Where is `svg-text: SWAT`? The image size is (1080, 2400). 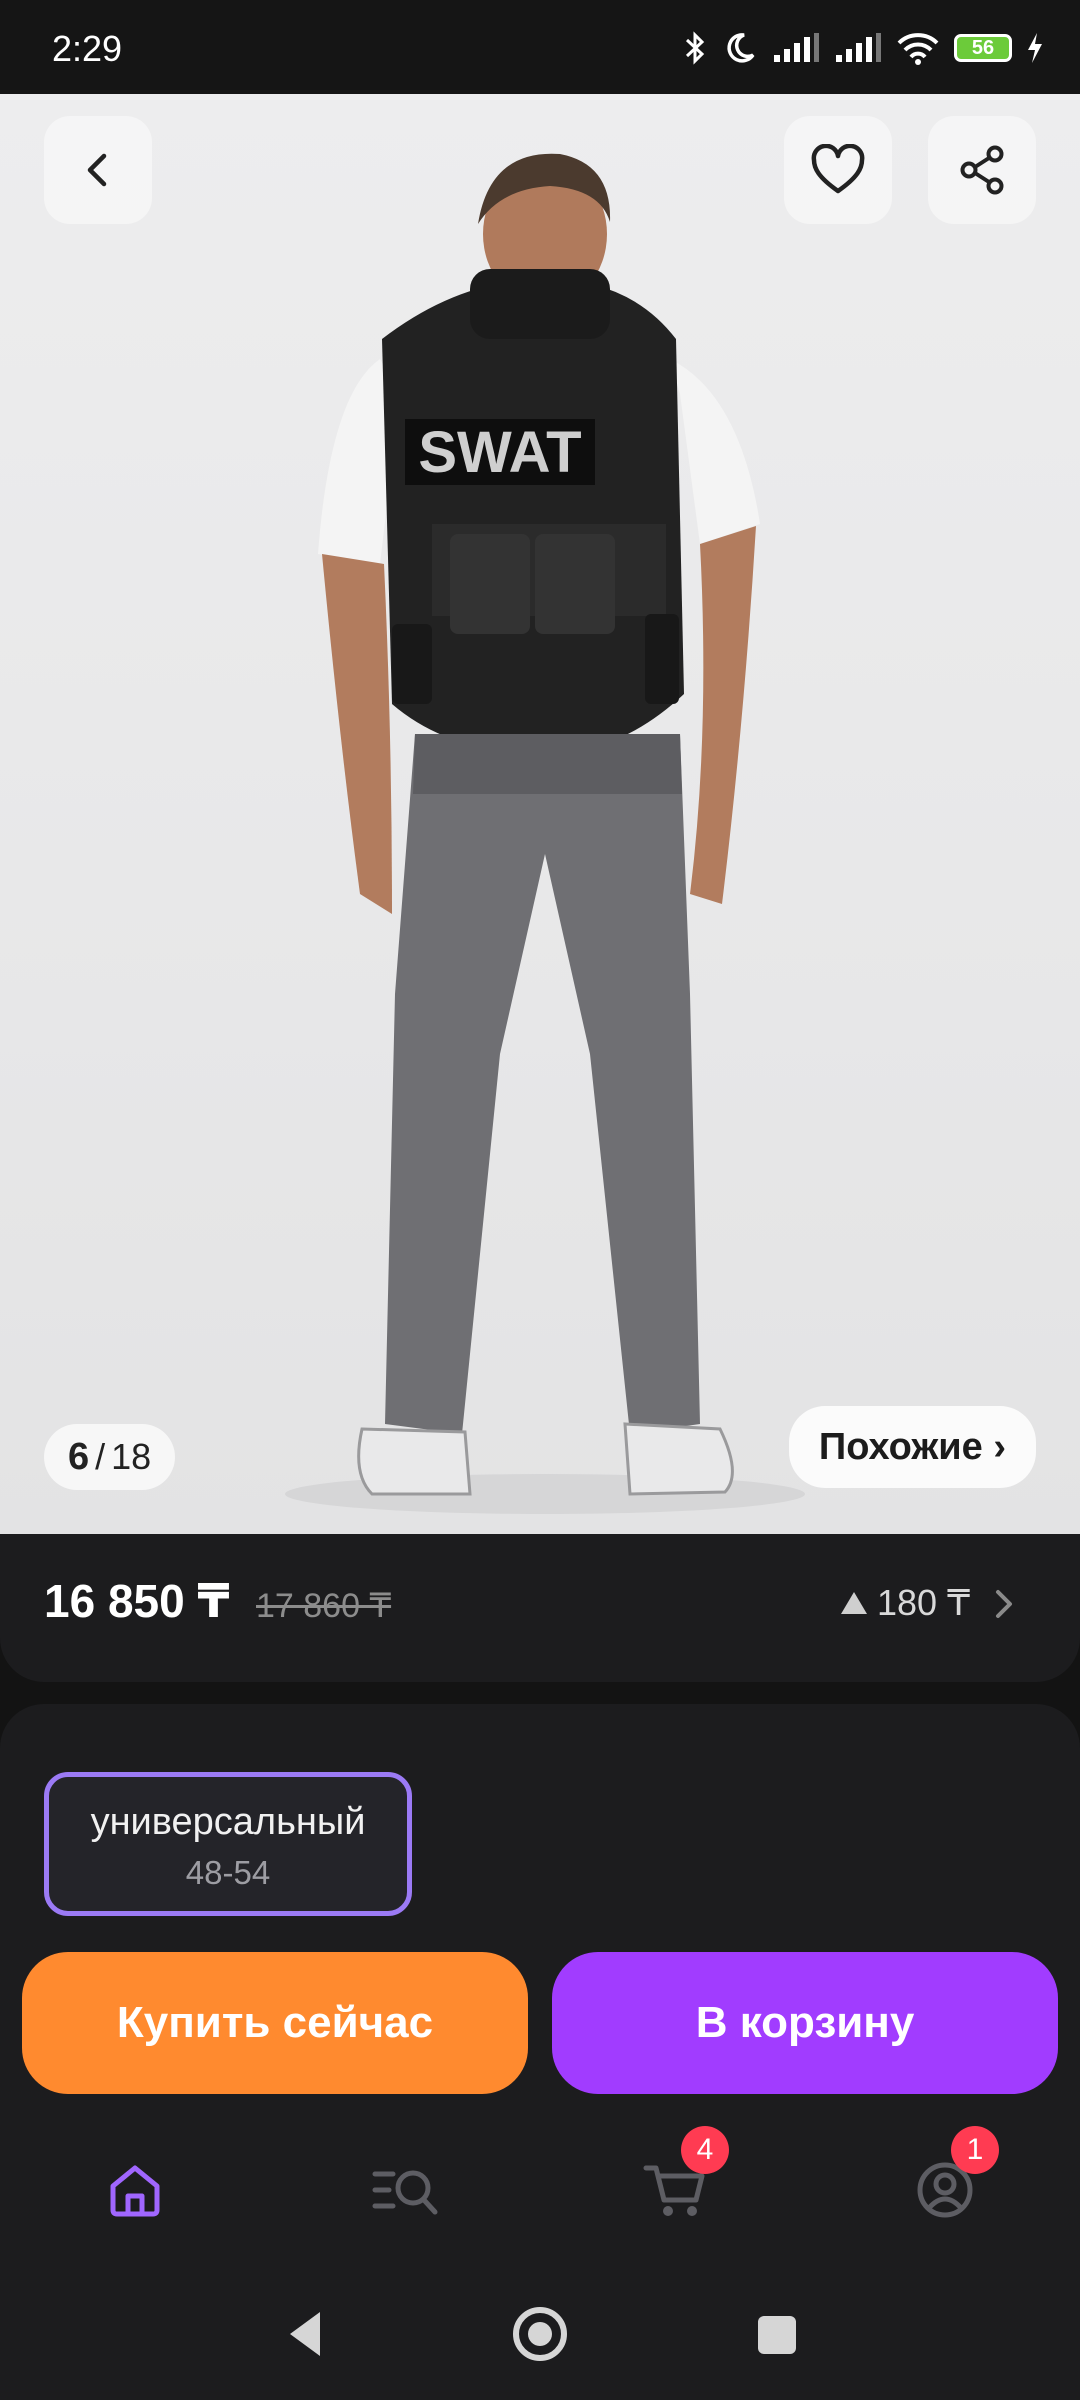
svg-text: SWAT is located at coordinates (499, 452).